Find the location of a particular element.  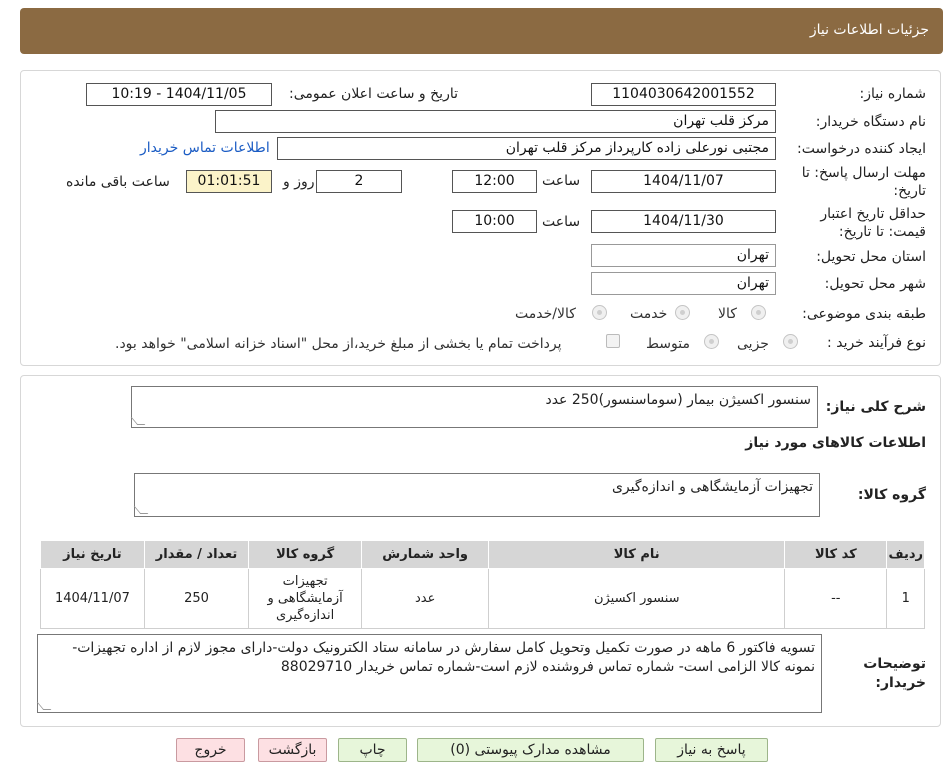

process-option-medium: متوسط is located at coordinates (668, 344).